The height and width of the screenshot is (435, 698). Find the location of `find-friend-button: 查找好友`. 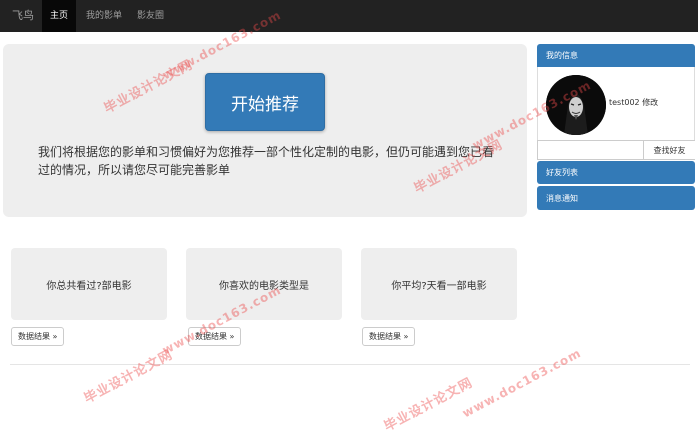

find-friend-button: 查找好友 is located at coordinates (669, 150).